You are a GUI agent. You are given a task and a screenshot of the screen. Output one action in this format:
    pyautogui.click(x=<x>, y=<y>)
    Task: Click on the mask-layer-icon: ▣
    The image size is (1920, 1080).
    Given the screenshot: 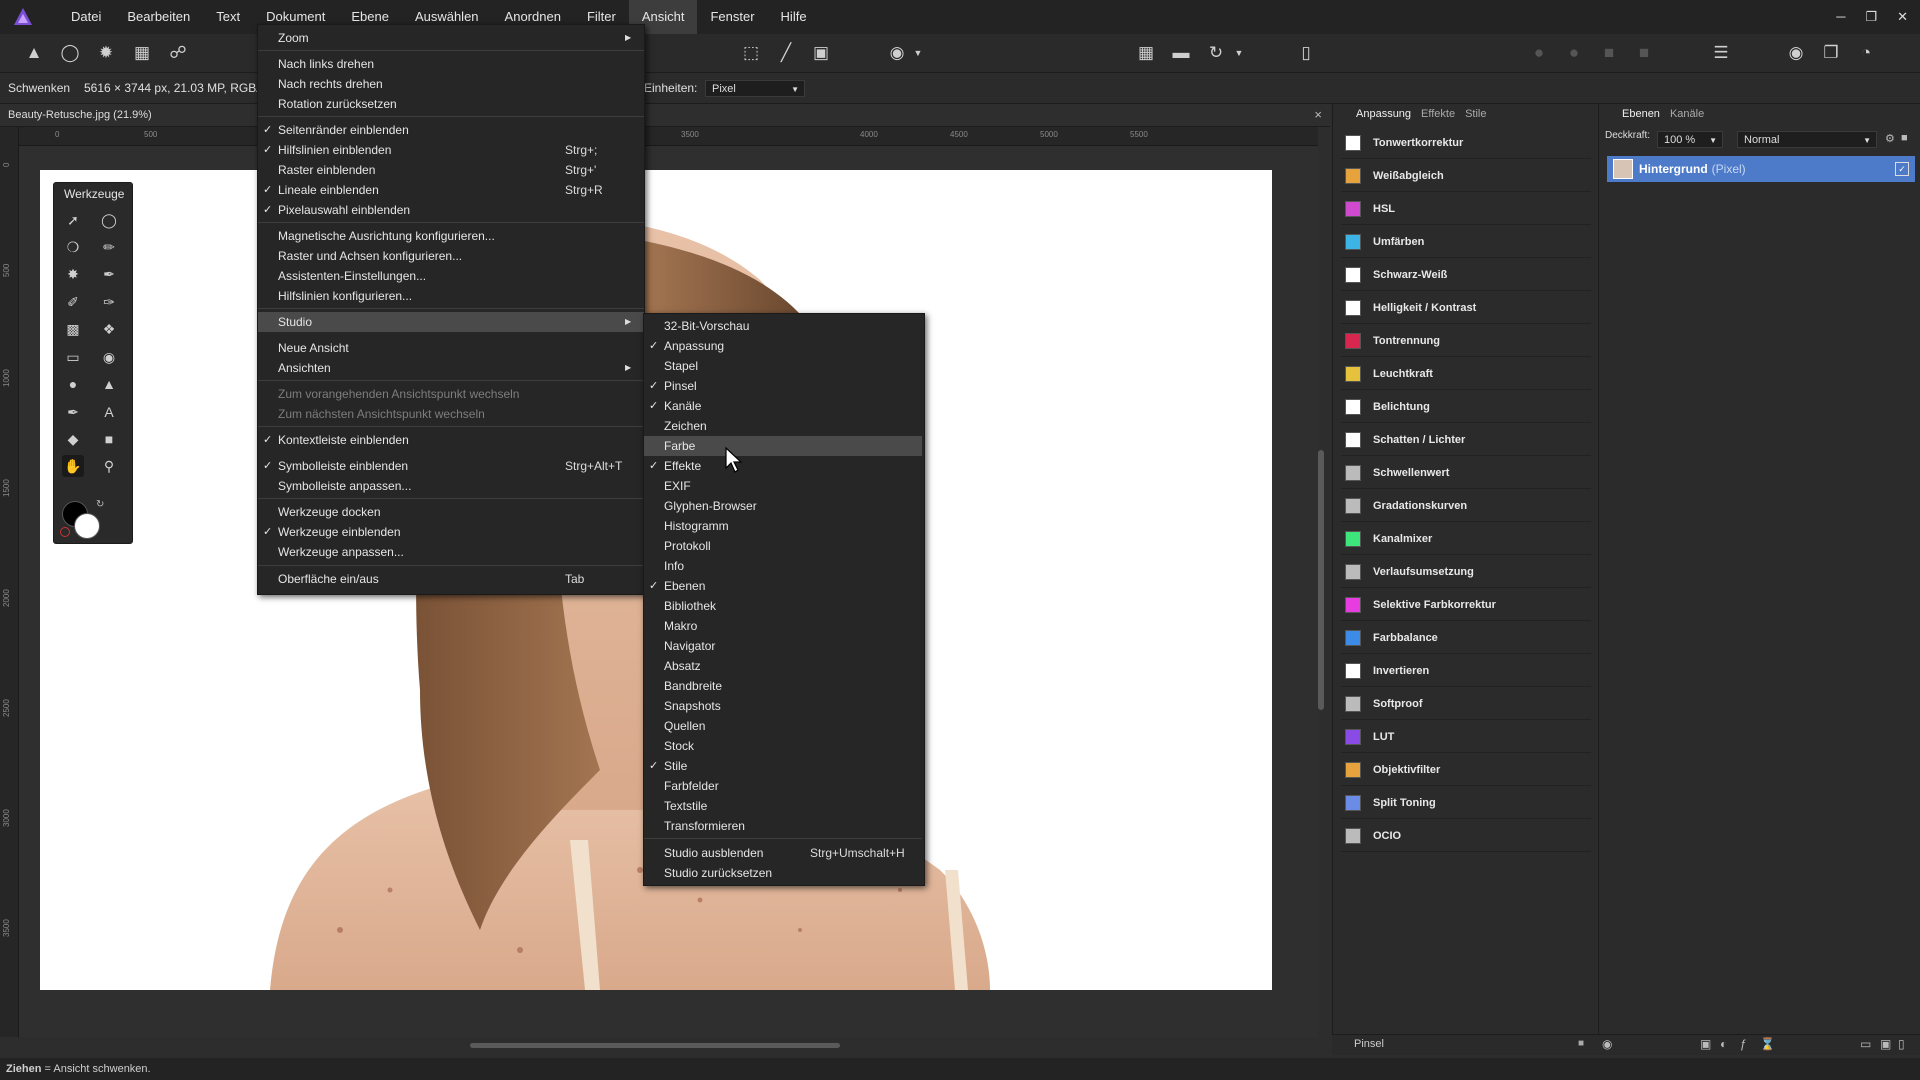 What is the action you would take?
    pyautogui.click(x=1705, y=1044)
    